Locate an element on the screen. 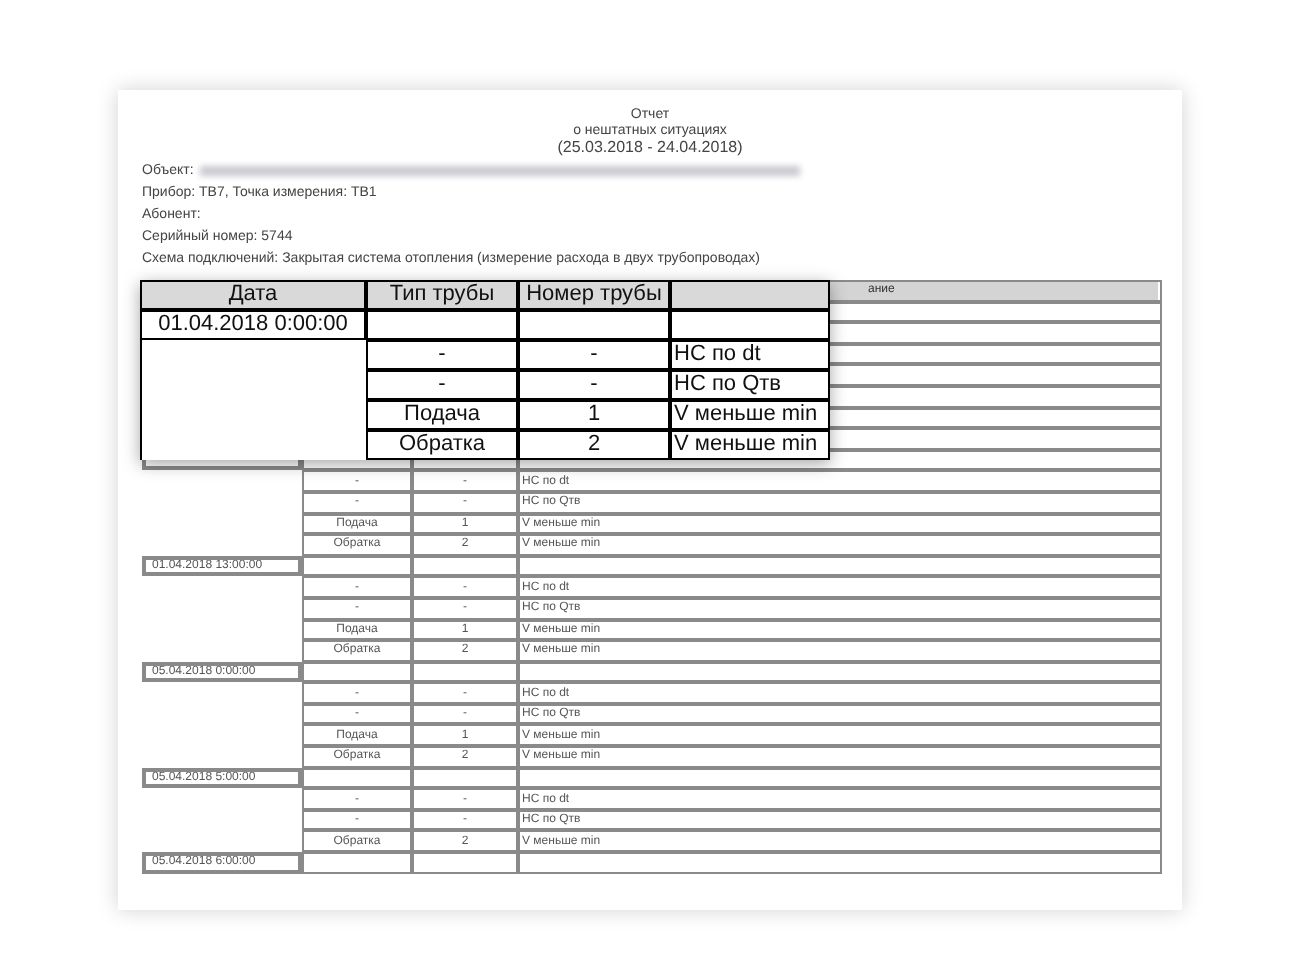  description-cell: НС по Qтв is located at coordinates (750, 385).